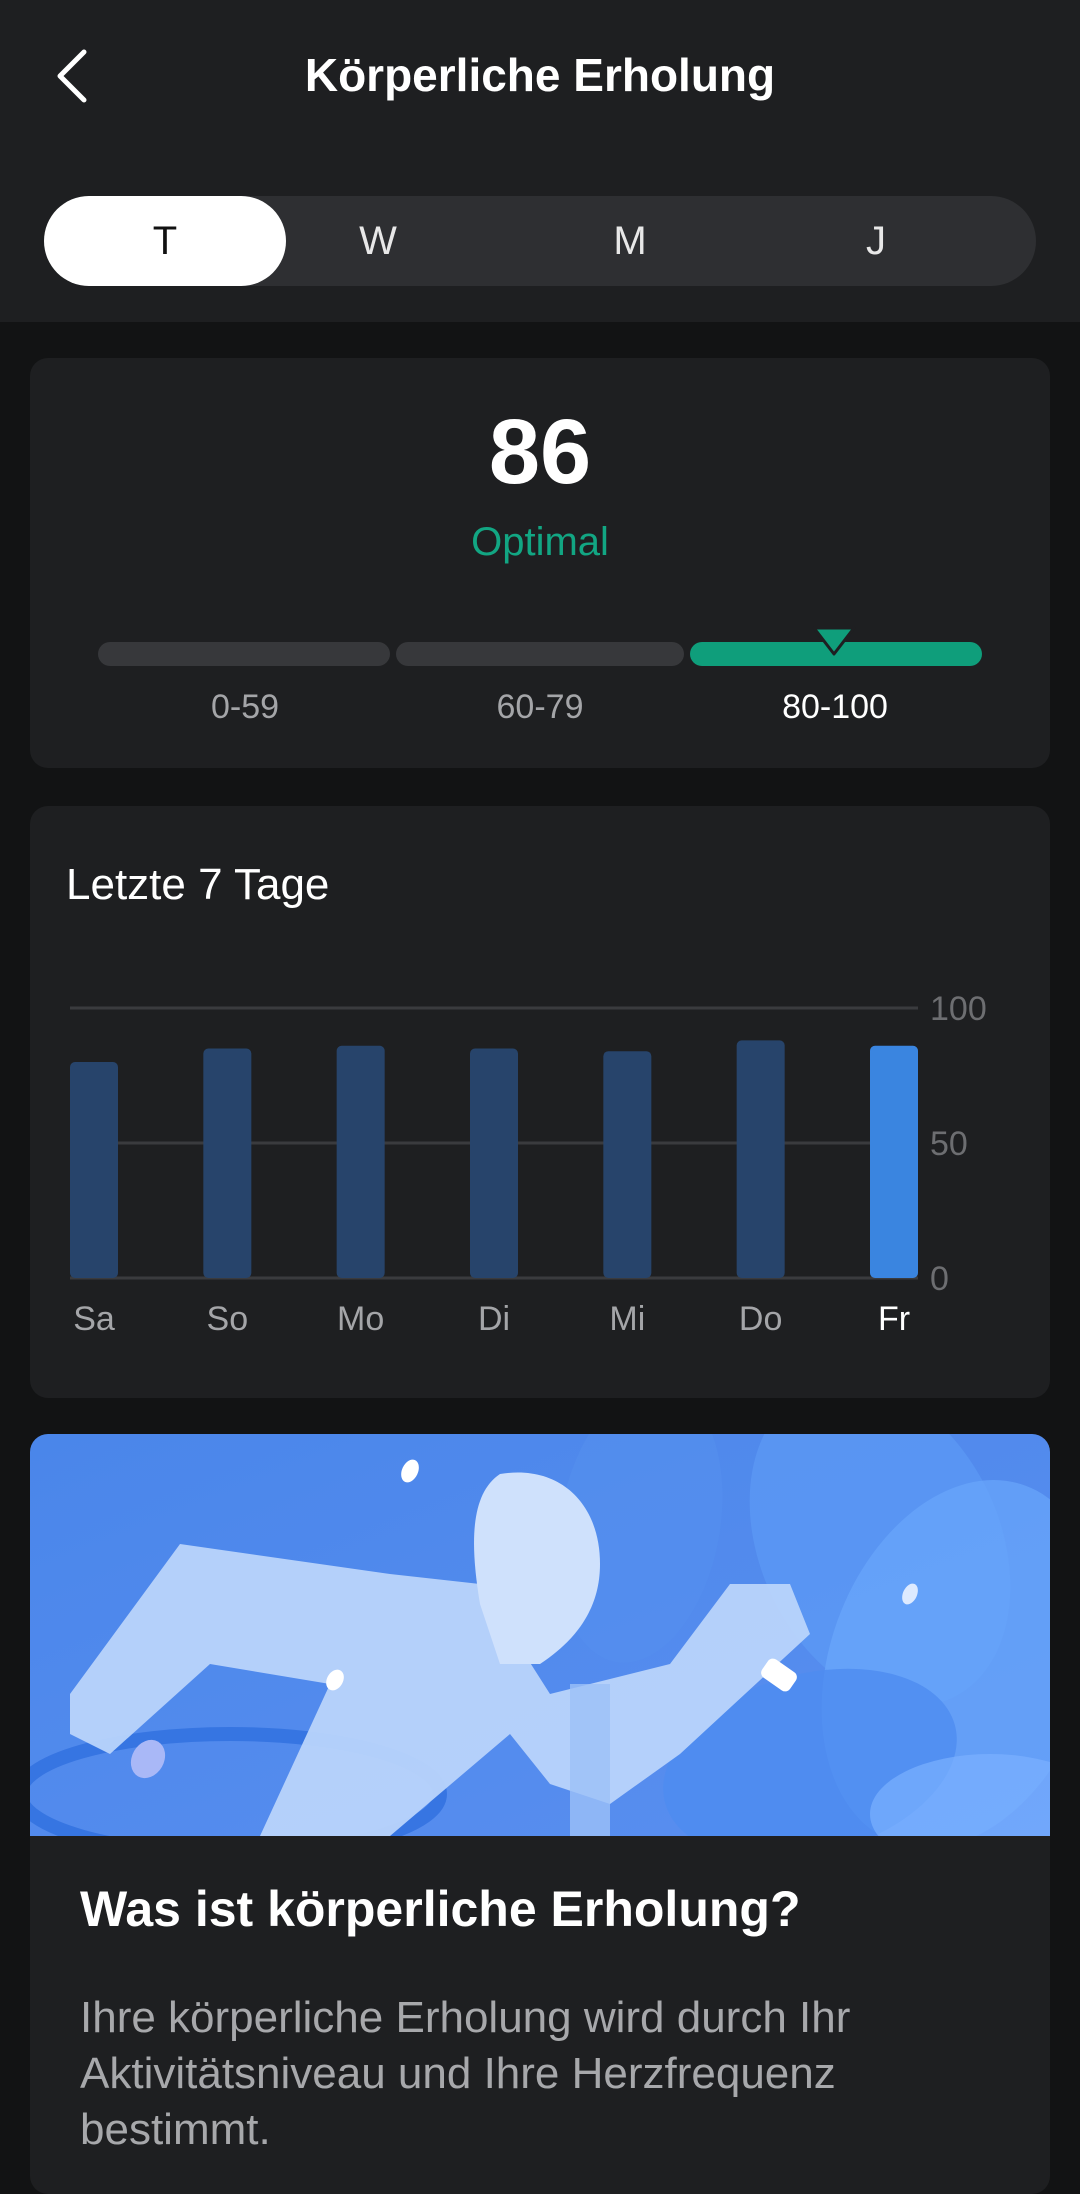 This screenshot has width=1080, height=2194. What do you see at coordinates (876, 241) in the screenshot?
I see `tab-year: J` at bounding box center [876, 241].